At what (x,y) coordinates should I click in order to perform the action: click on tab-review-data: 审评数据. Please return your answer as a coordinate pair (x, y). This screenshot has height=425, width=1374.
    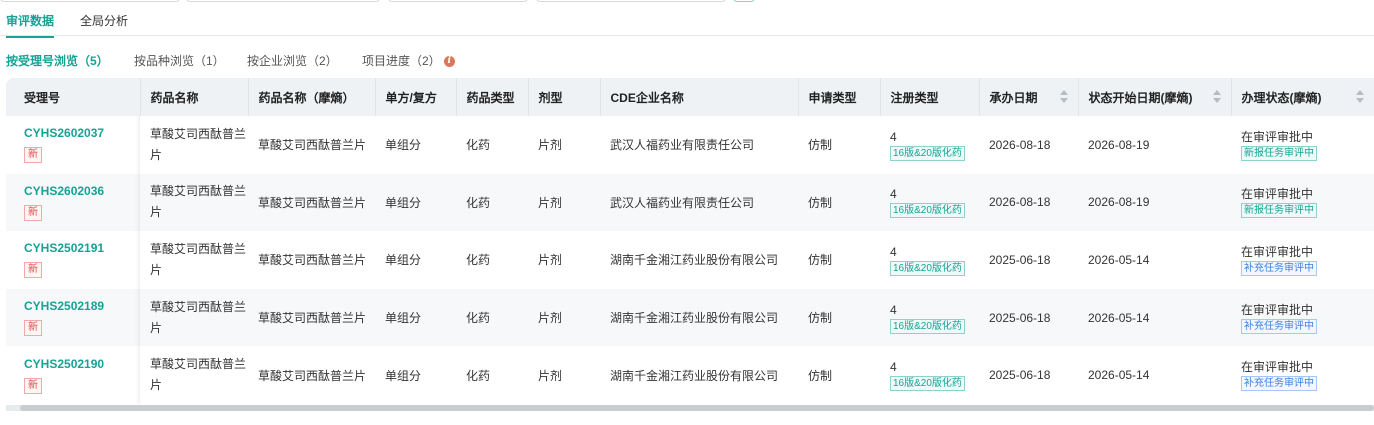
    Looking at the image, I should click on (30, 25).